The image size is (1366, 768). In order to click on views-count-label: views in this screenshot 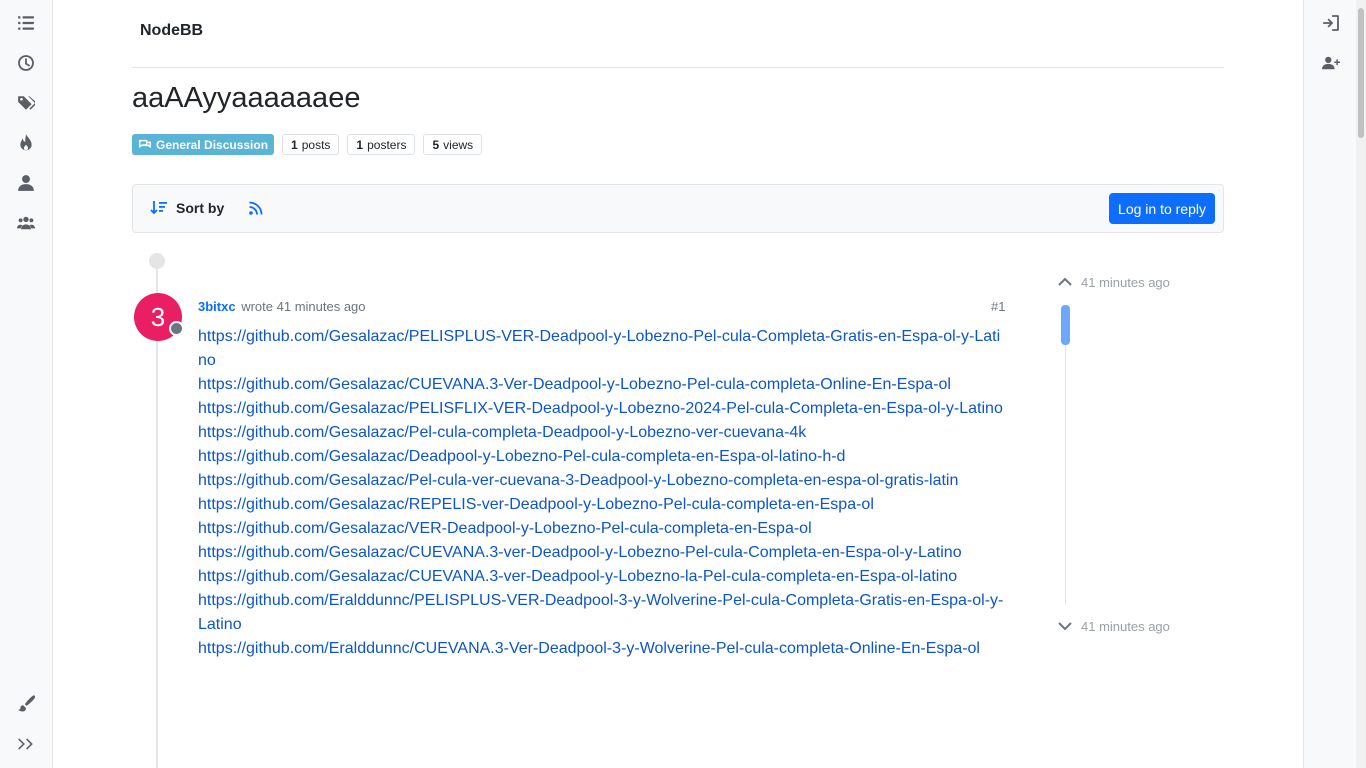, I will do `click(458, 144)`.